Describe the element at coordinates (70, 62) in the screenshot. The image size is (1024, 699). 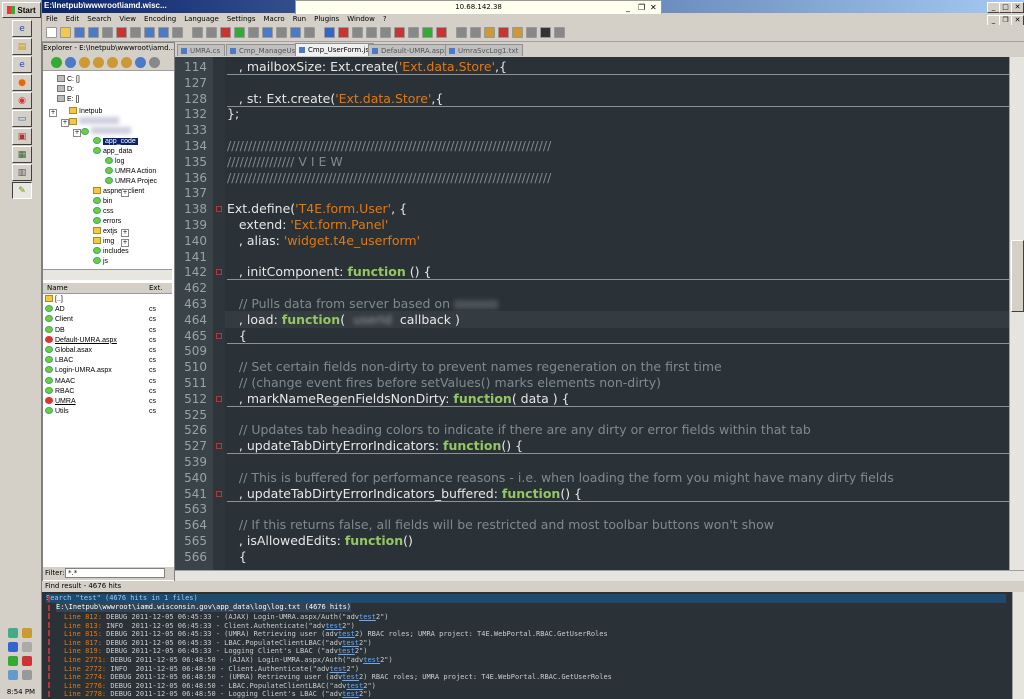
I see `explorer-tool-1-icon` at that location.